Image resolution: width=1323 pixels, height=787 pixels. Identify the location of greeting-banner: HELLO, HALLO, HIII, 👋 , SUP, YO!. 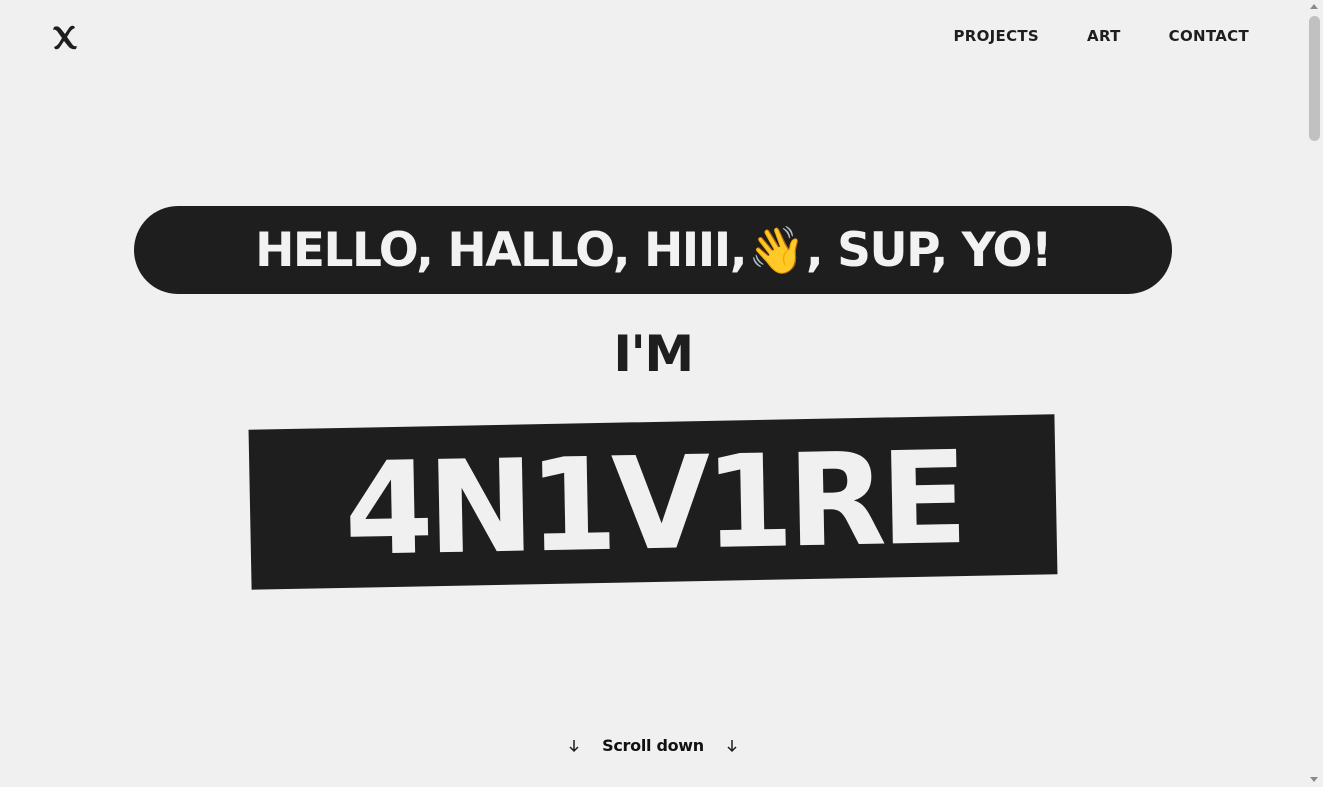
(653, 250).